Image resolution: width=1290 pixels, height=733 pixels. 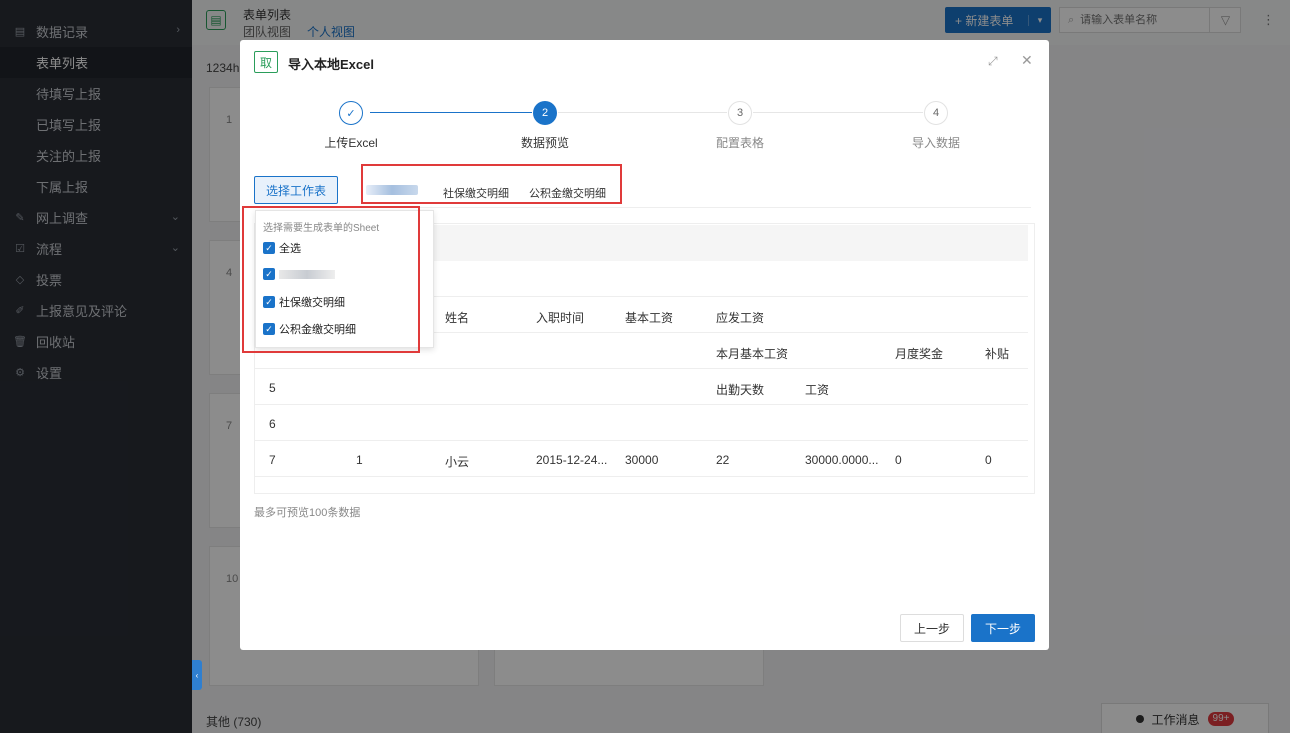 I want to click on table-cell: 5, so click(x=272, y=388).